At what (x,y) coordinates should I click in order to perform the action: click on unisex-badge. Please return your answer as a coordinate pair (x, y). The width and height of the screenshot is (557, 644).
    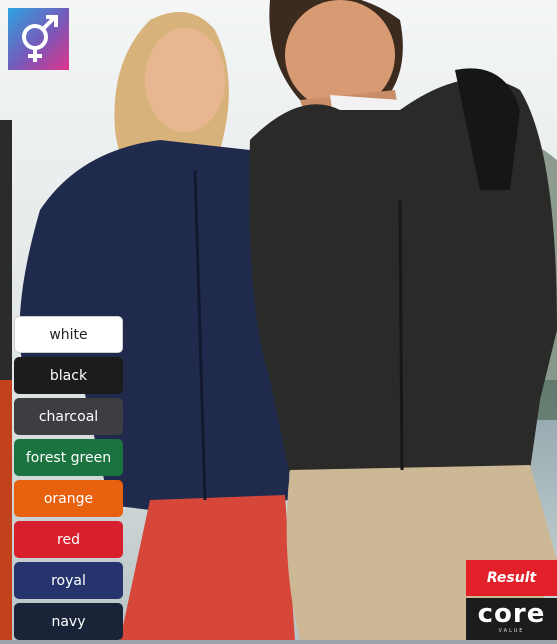
    Looking at the image, I should click on (38, 39).